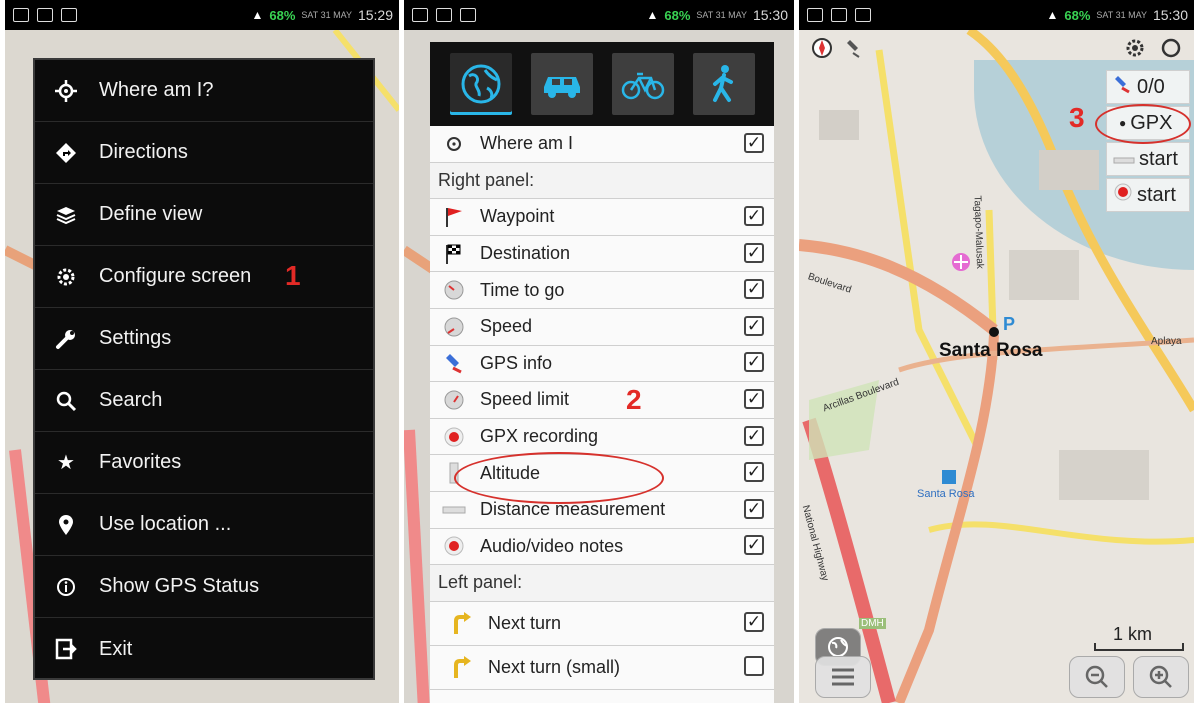  What do you see at coordinates (754, 289) in the screenshot?
I see `checkbox-time-to-go: ✓` at bounding box center [754, 289].